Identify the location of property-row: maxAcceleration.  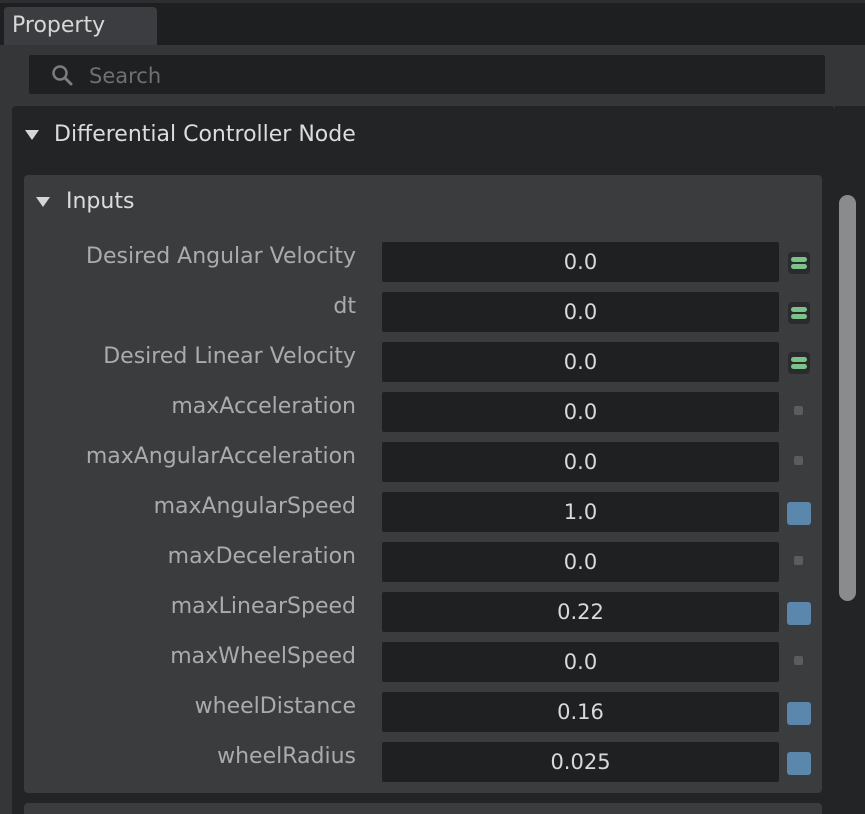
(423, 417).